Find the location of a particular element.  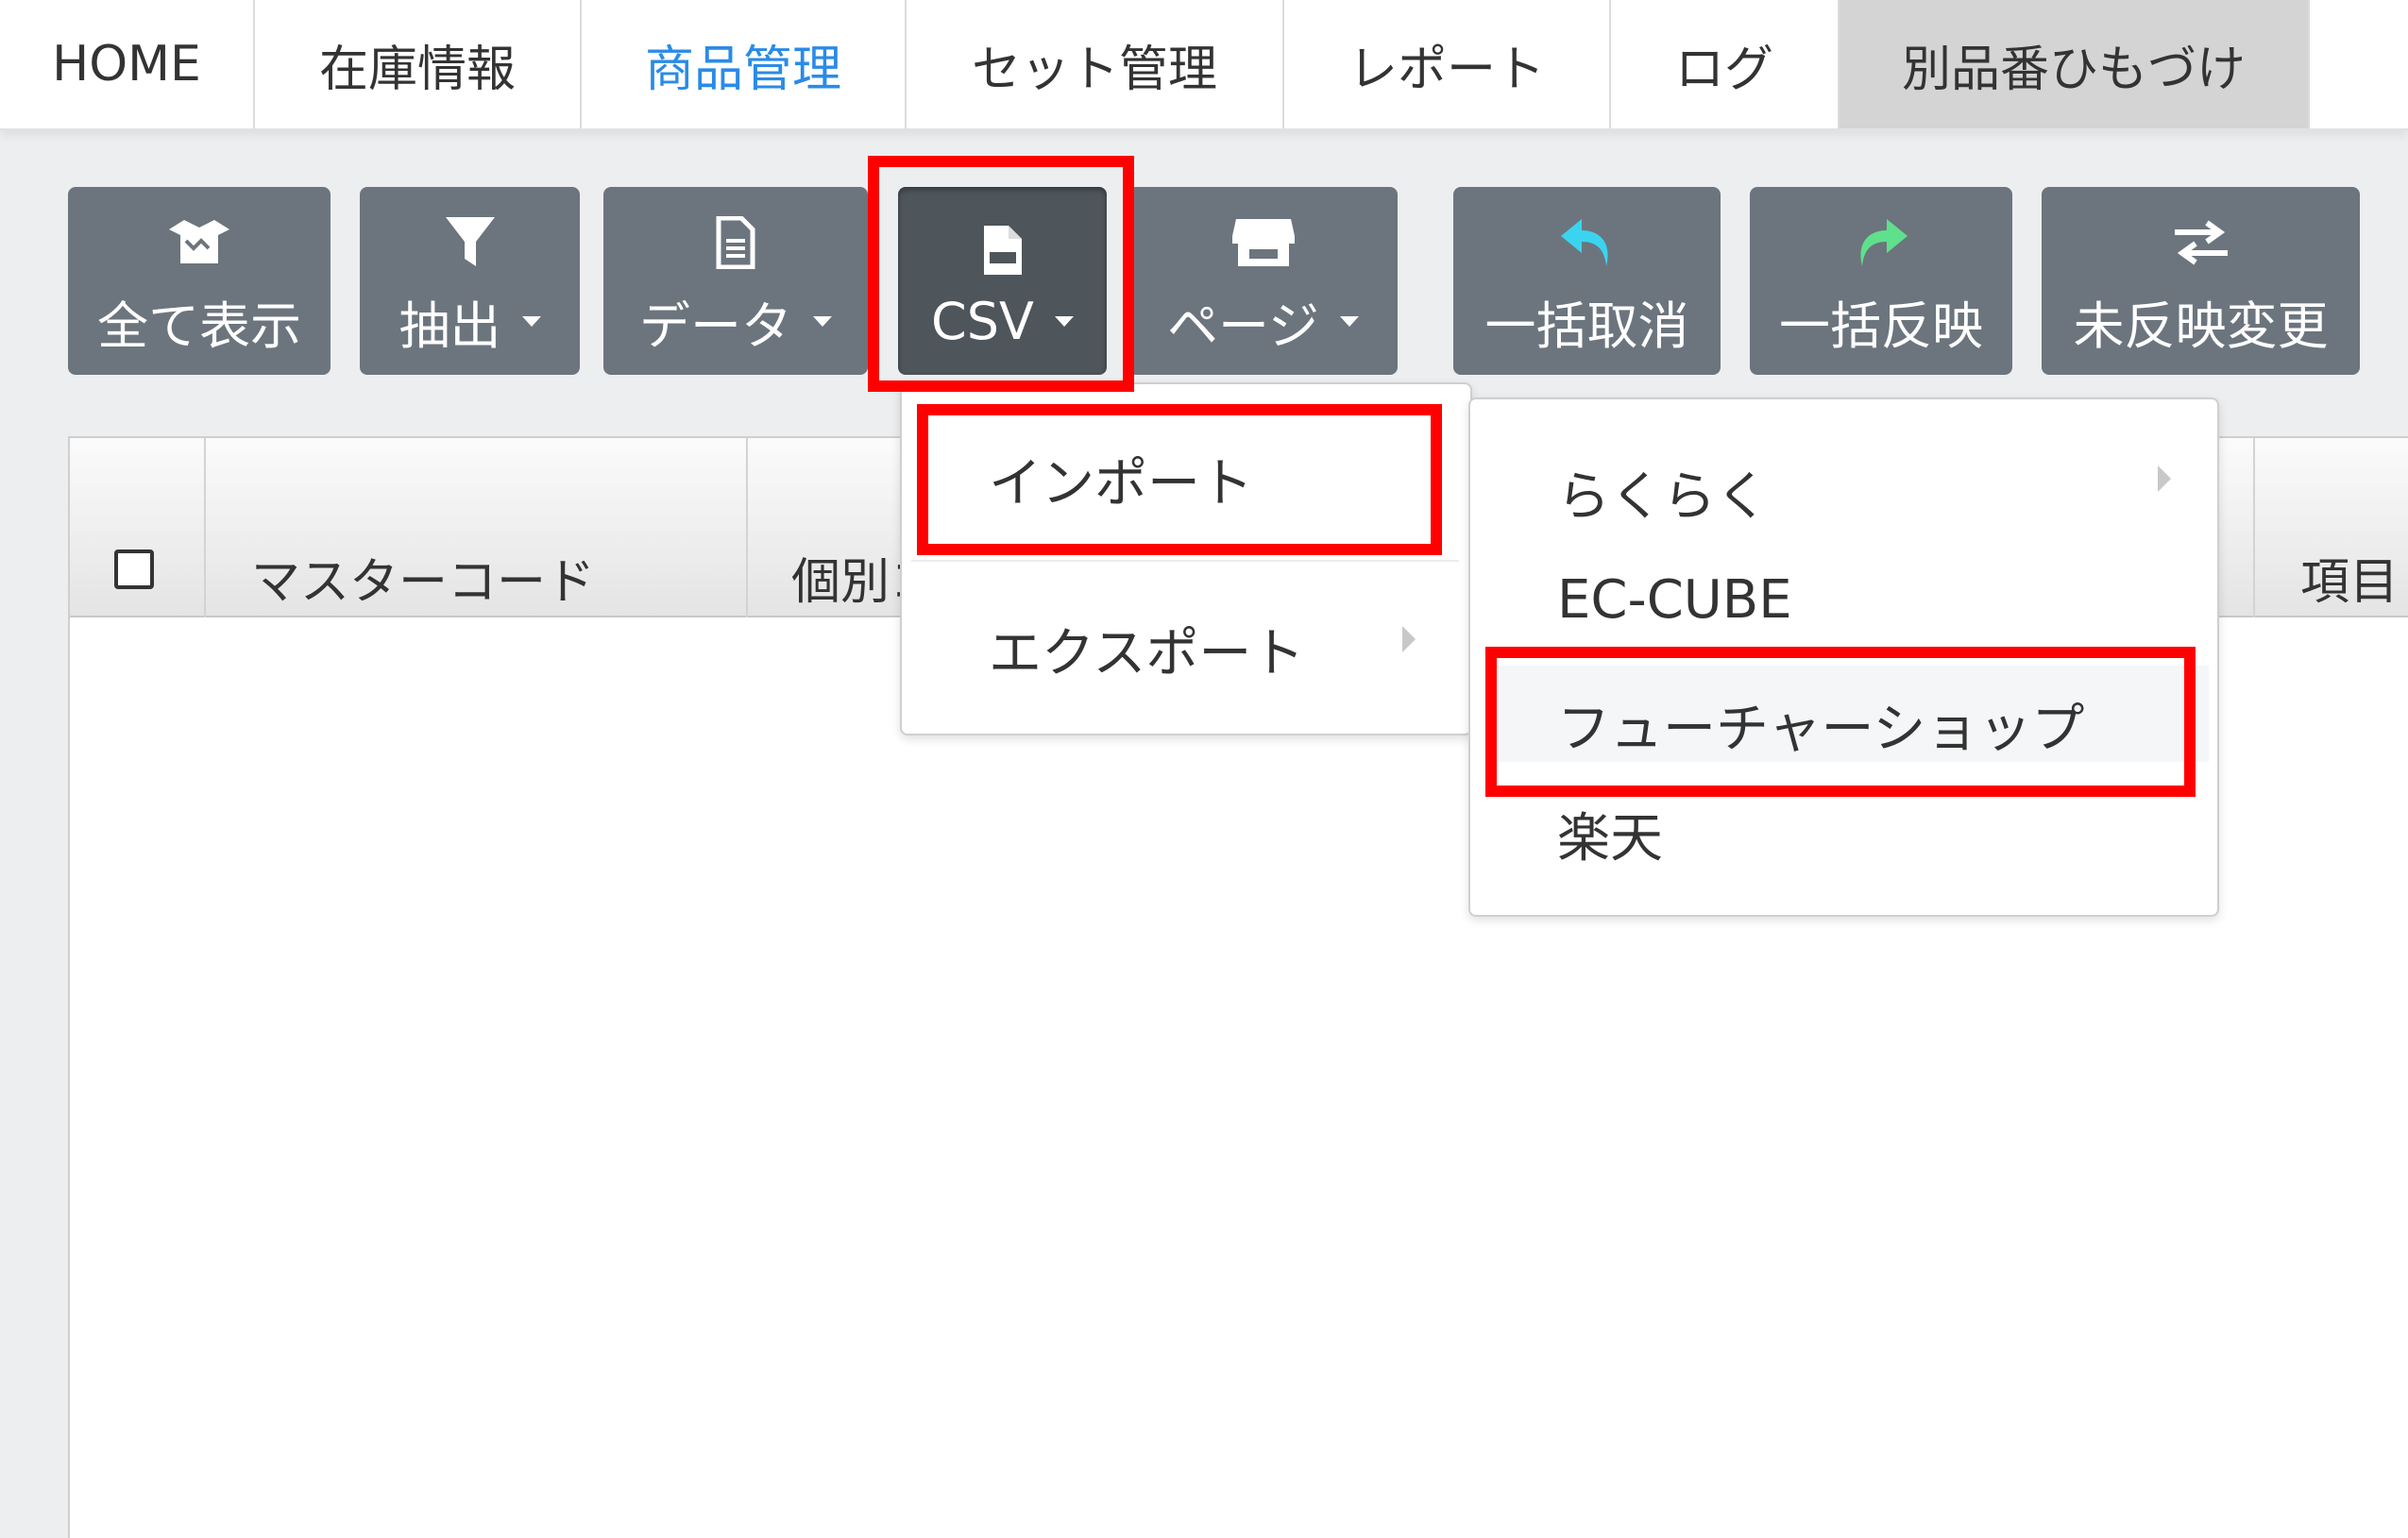

apply-all-button: 一括反映 is located at coordinates (1881, 281).